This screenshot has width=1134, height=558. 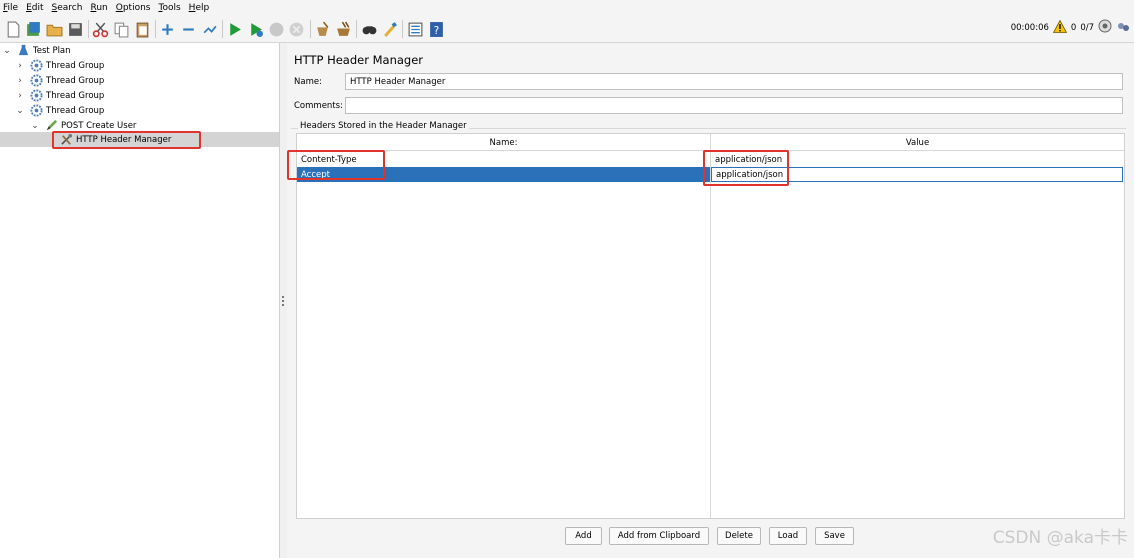 What do you see at coordinates (1060, 538) in the screenshot?
I see `watermark: CSDN @aka卡卡` at bounding box center [1060, 538].